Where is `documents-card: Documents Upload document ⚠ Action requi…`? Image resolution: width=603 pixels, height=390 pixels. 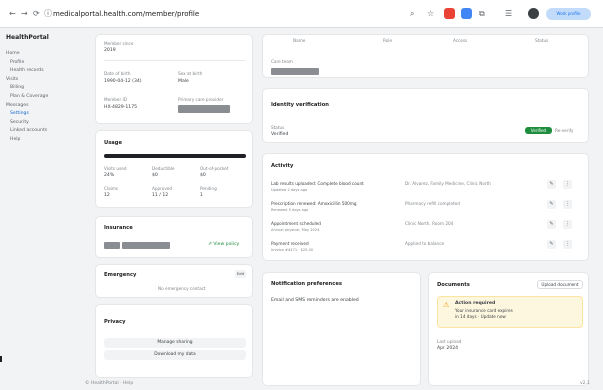 documents-card: Documents Upload document ⚠ Action requi… is located at coordinates (508, 329).